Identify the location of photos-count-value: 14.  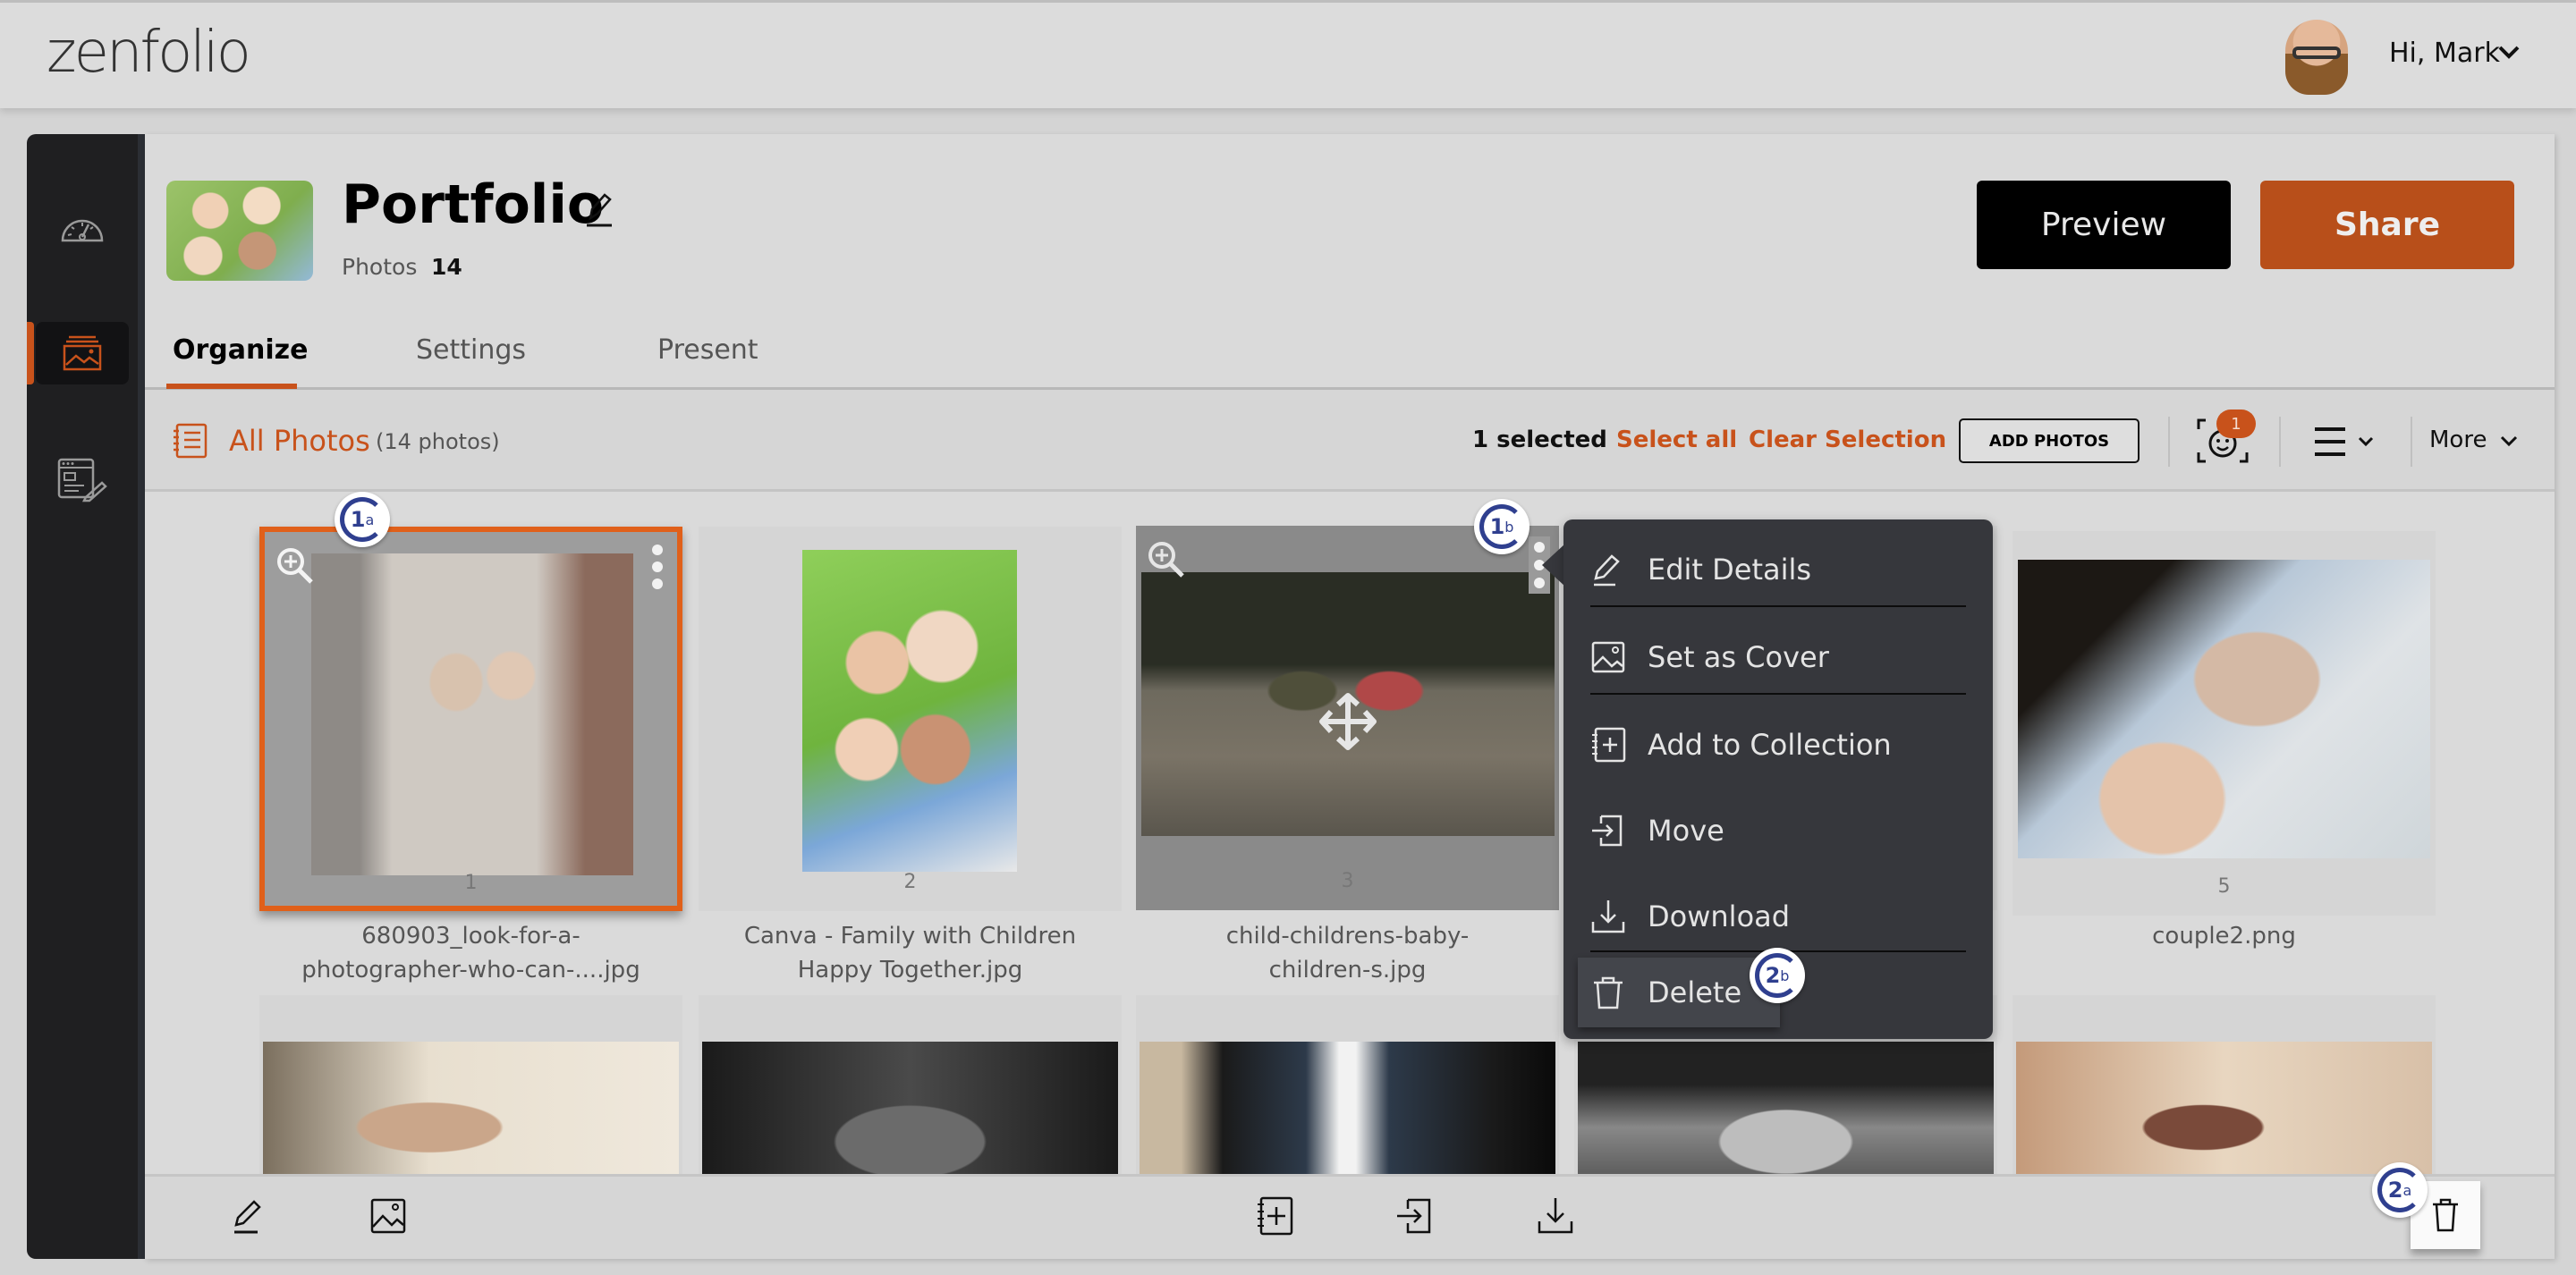
(446, 267).